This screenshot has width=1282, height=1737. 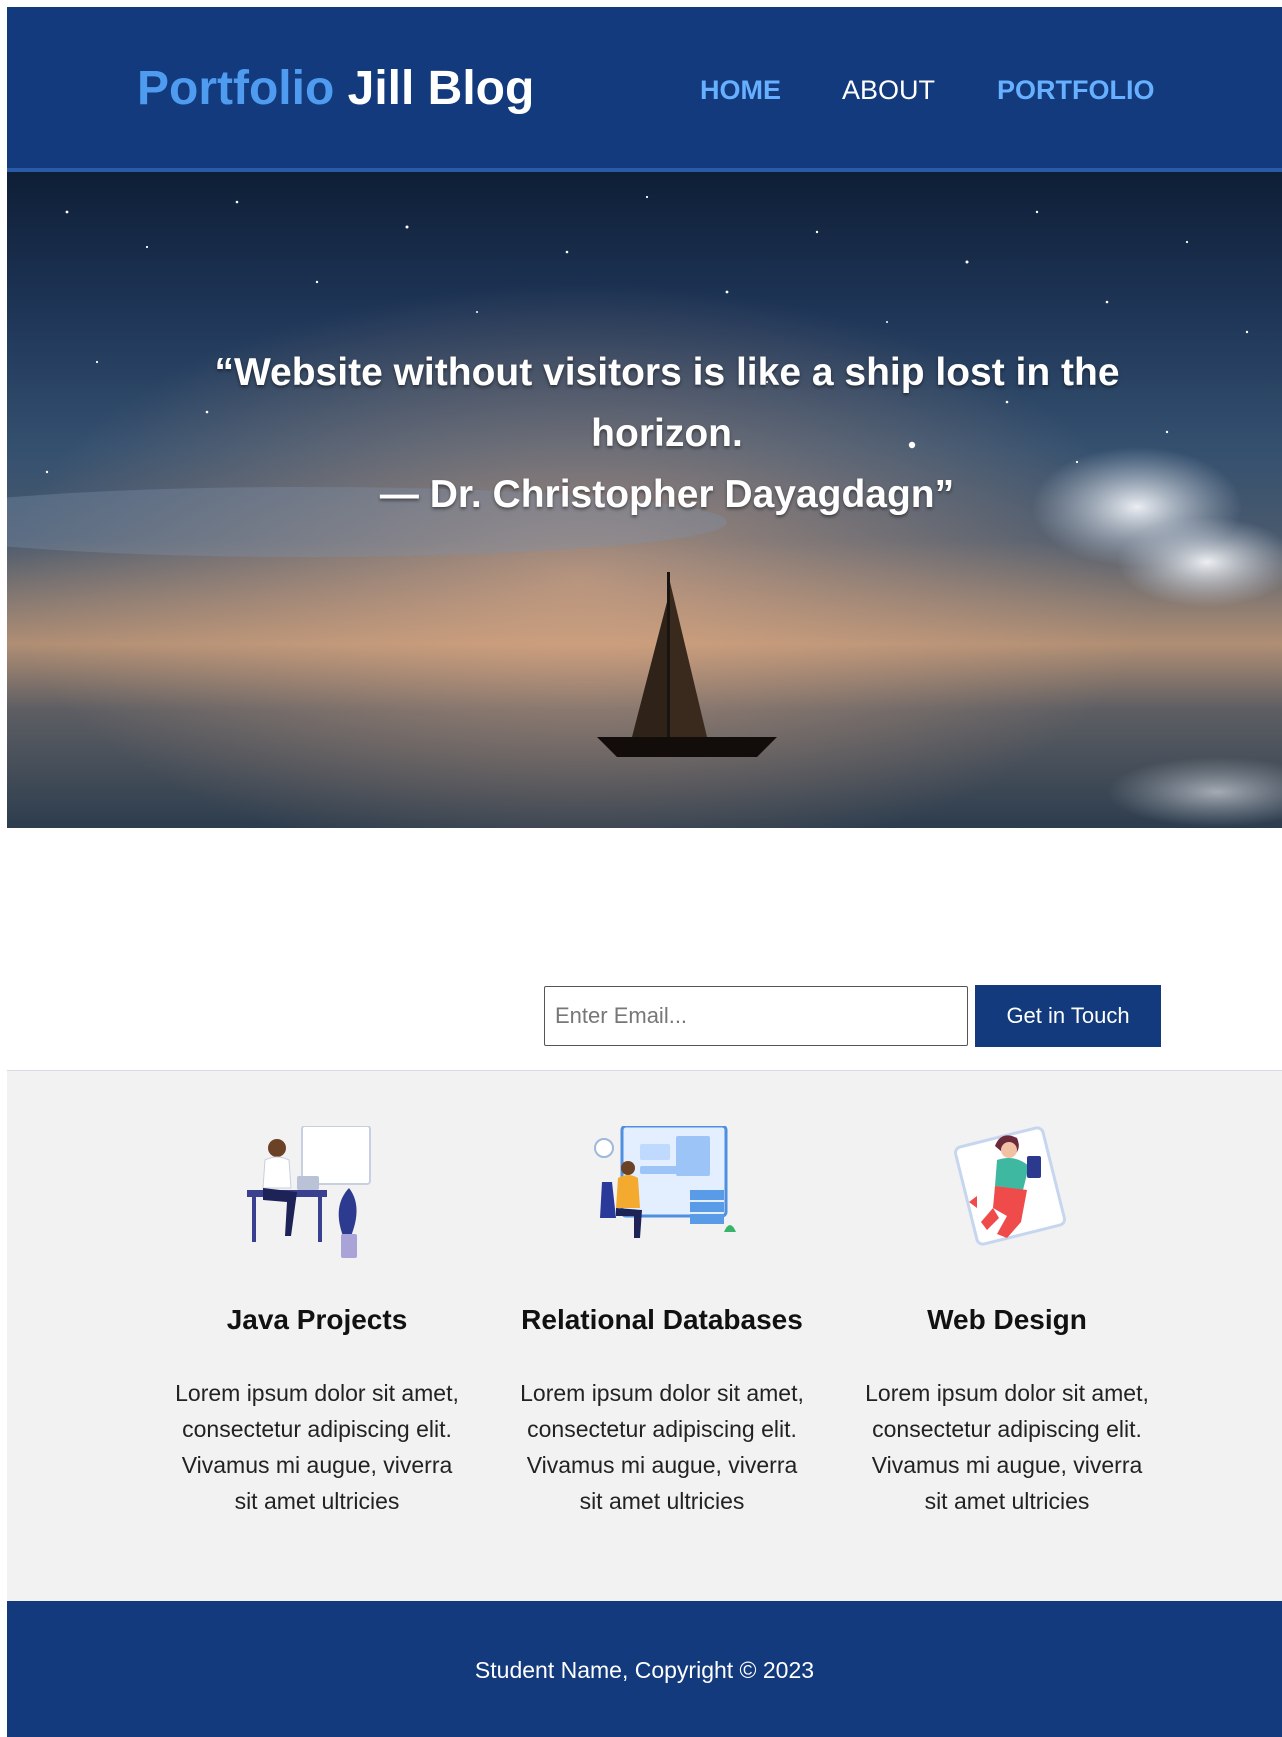 What do you see at coordinates (665, 1182) in the screenshot?
I see `person-with-database-icon` at bounding box center [665, 1182].